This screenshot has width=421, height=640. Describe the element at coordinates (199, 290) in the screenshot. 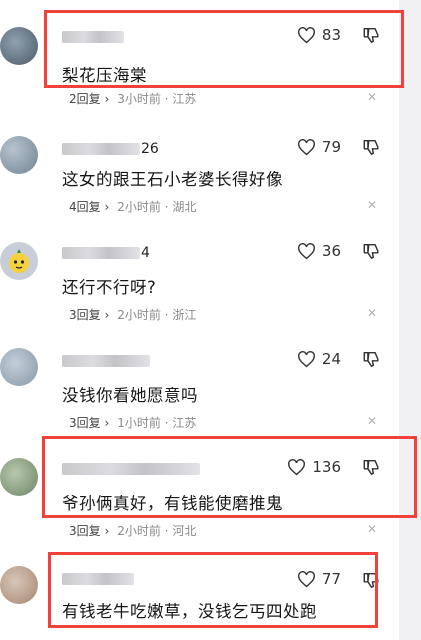

I see `comment-item: 4 36 还行不行呀? 3回复 › 2小时前 · 浙江 ✕` at that location.